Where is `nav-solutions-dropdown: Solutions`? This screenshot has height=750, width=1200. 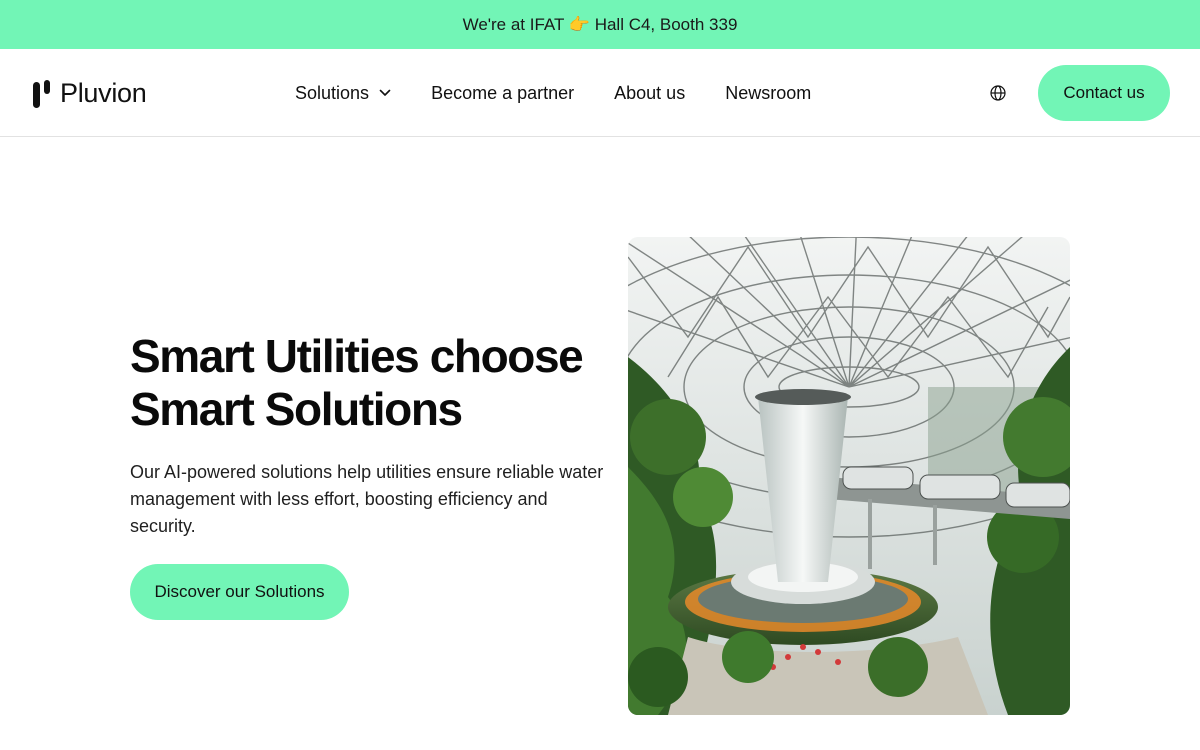 nav-solutions-dropdown: Solutions is located at coordinates (343, 93).